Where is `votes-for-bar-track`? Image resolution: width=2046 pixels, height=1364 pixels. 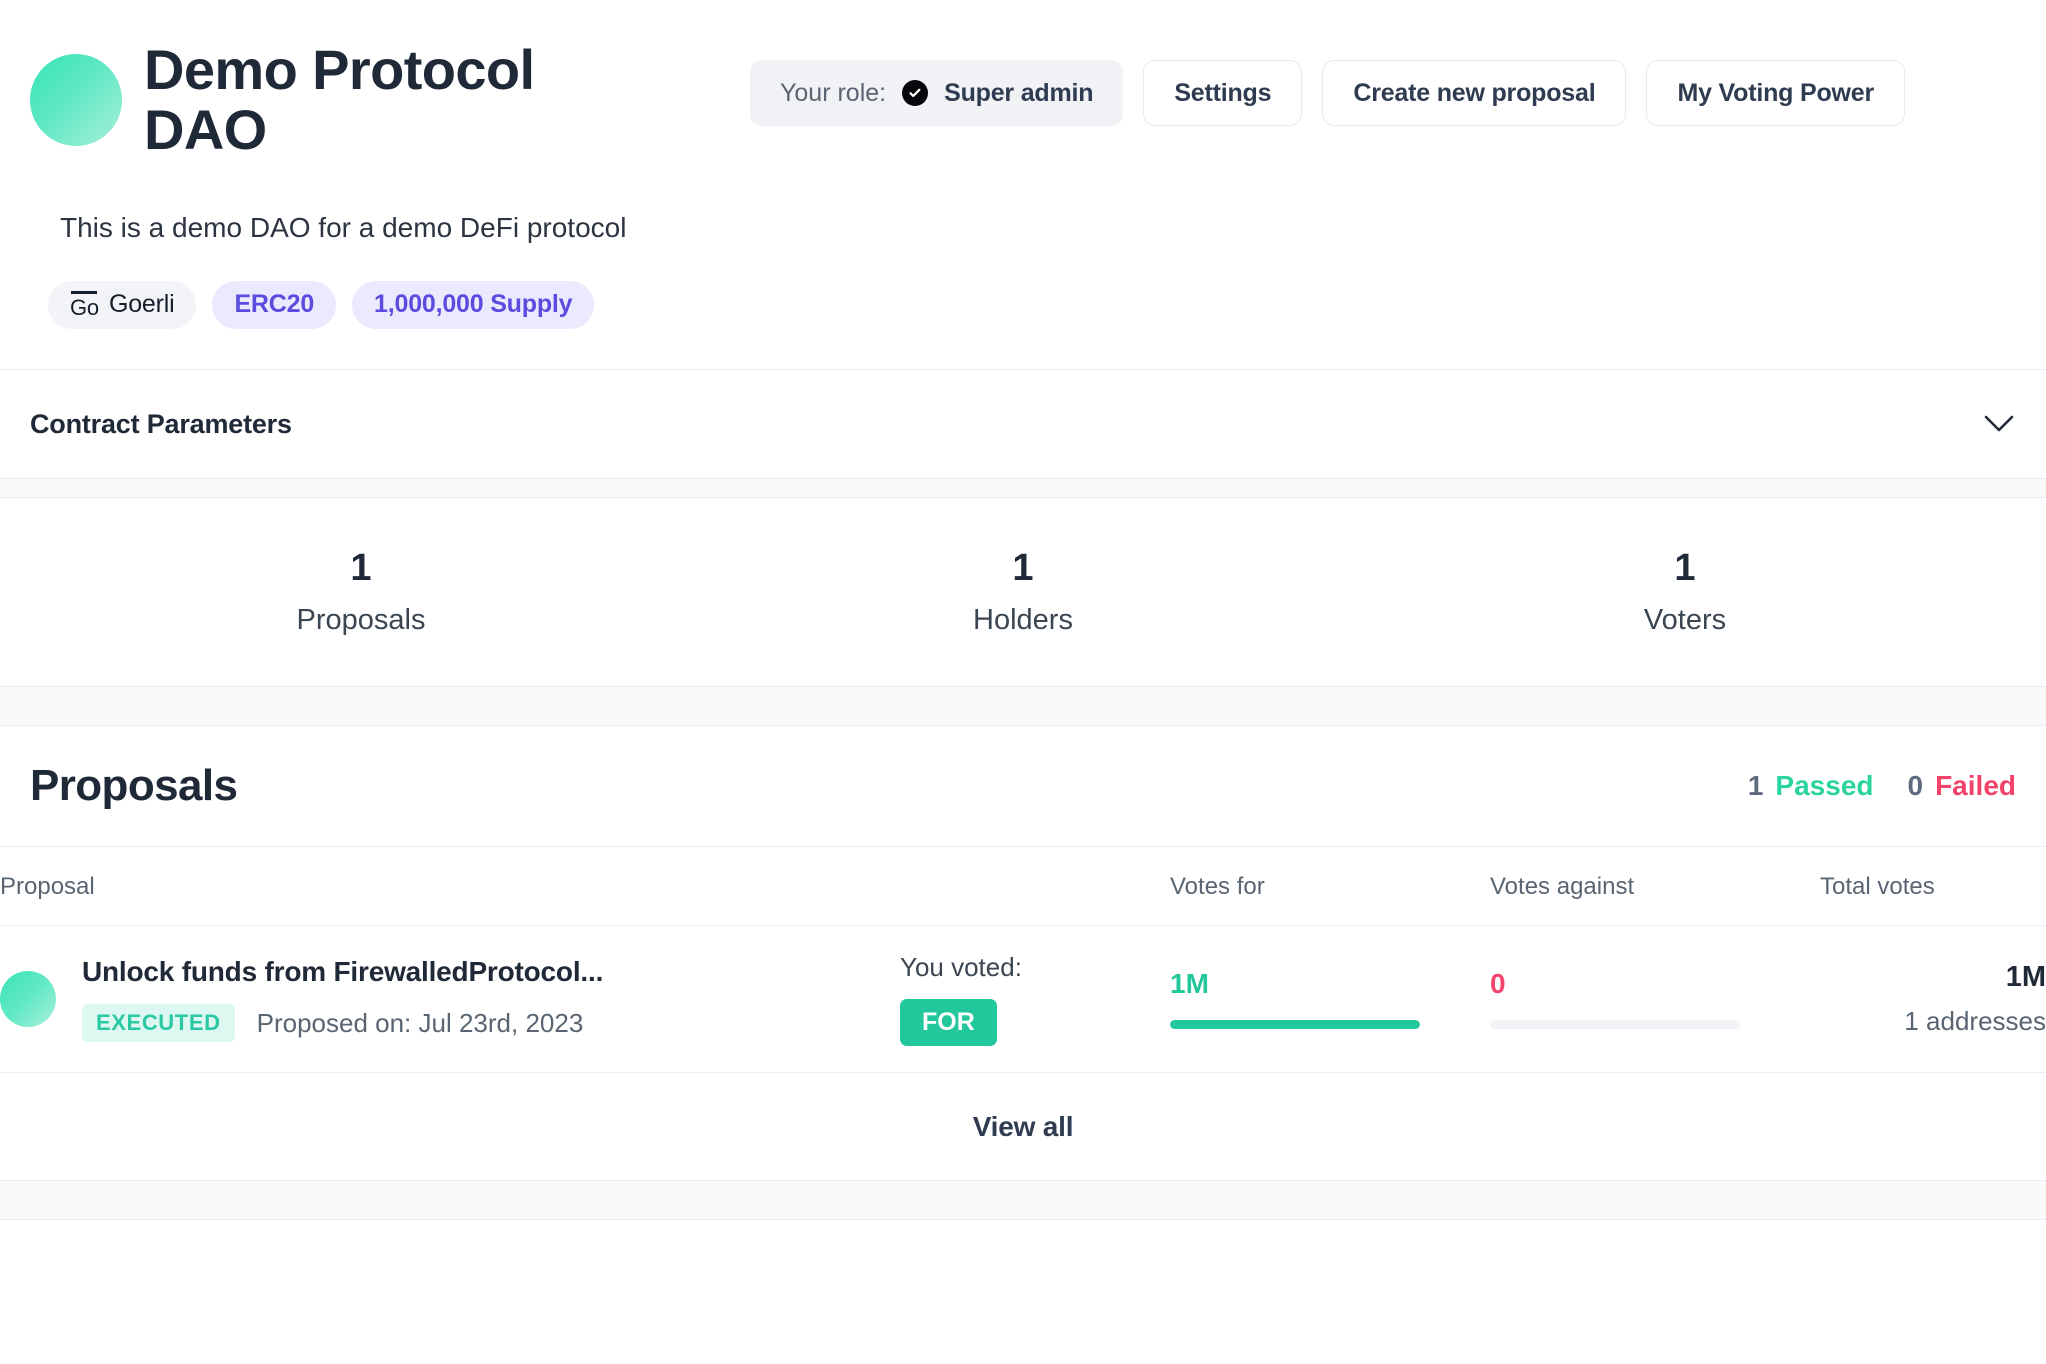 votes-for-bar-track is located at coordinates (1295, 1024).